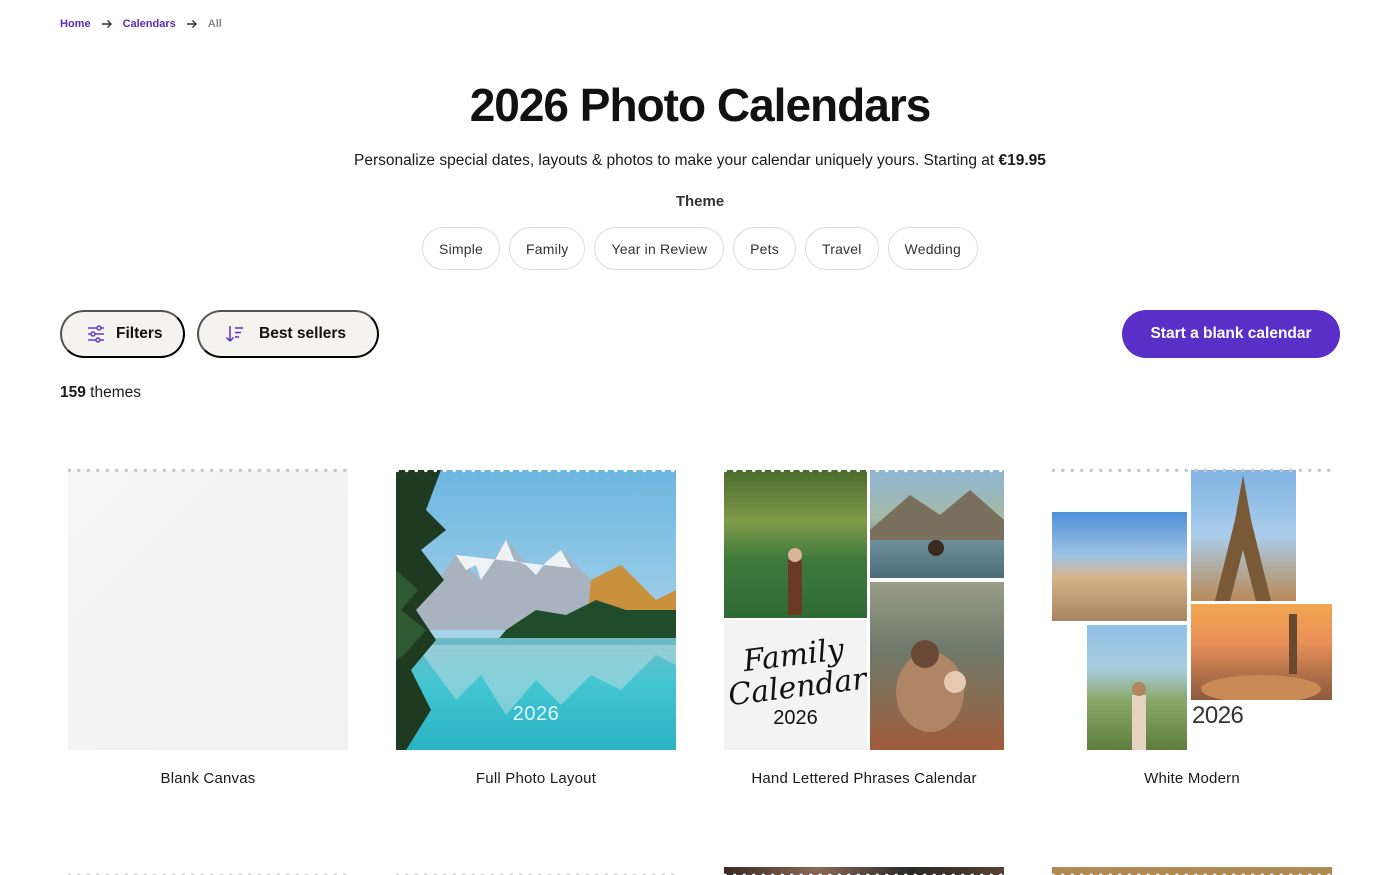 This screenshot has height=875, width=1400. Describe the element at coordinates (75, 24) in the screenshot. I see `breadcrumb-home-link: Home` at that location.